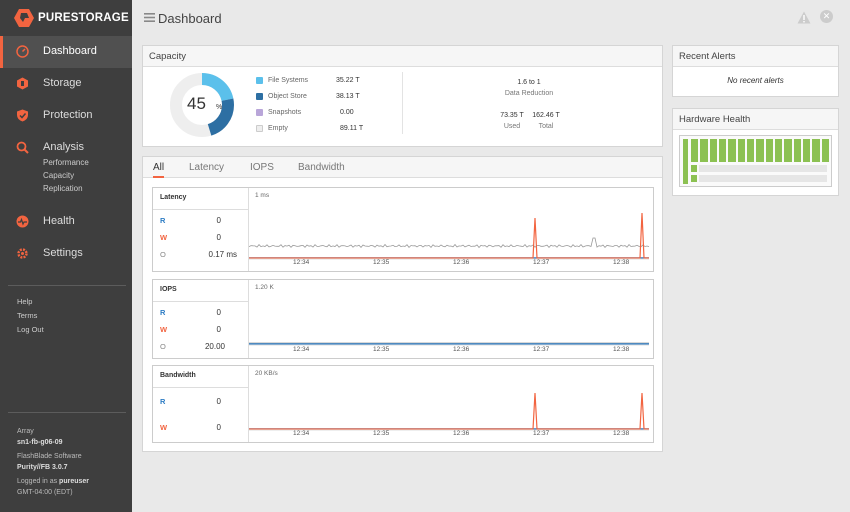 The image size is (850, 512). I want to click on blade-row, so click(760, 150).